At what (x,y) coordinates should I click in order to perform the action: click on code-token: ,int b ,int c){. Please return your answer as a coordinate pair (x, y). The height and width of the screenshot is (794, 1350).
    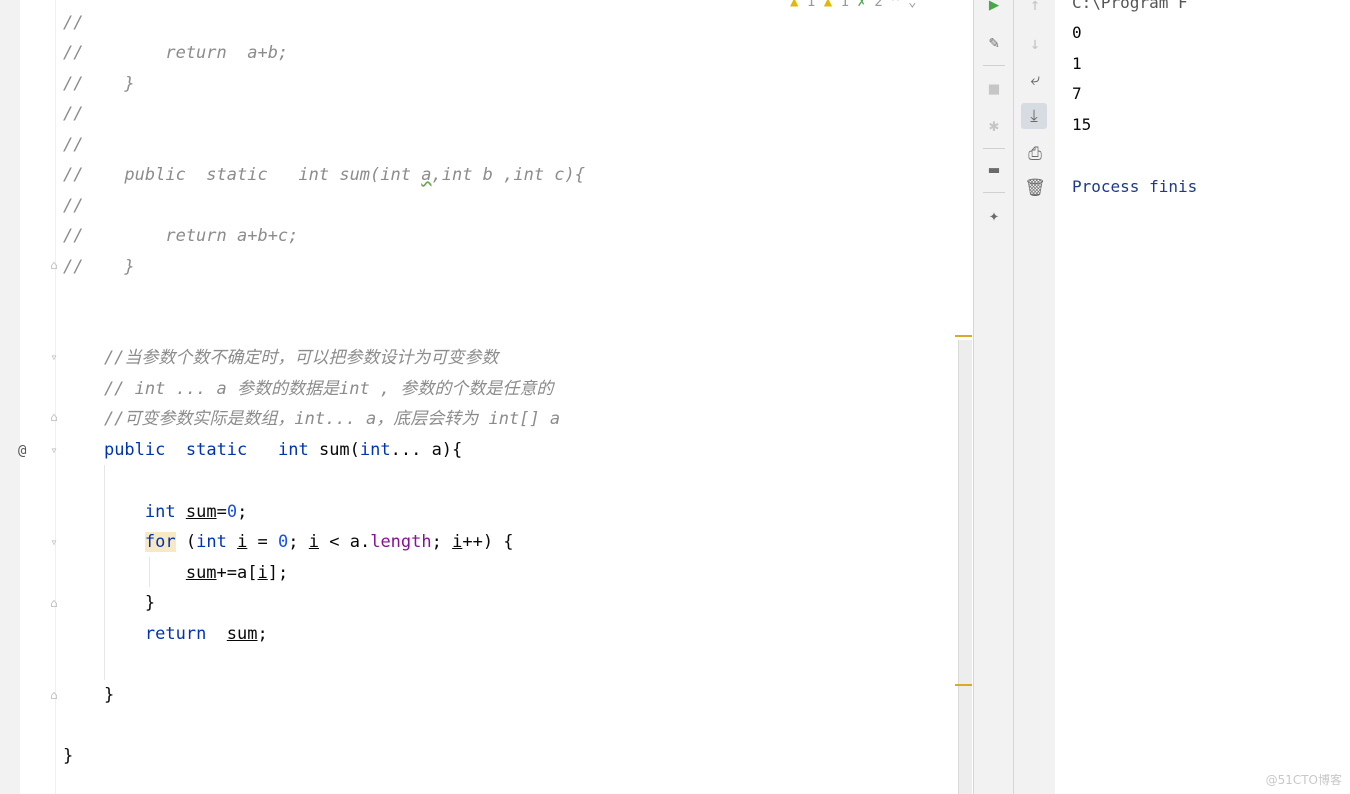
    Looking at the image, I should click on (508, 175).